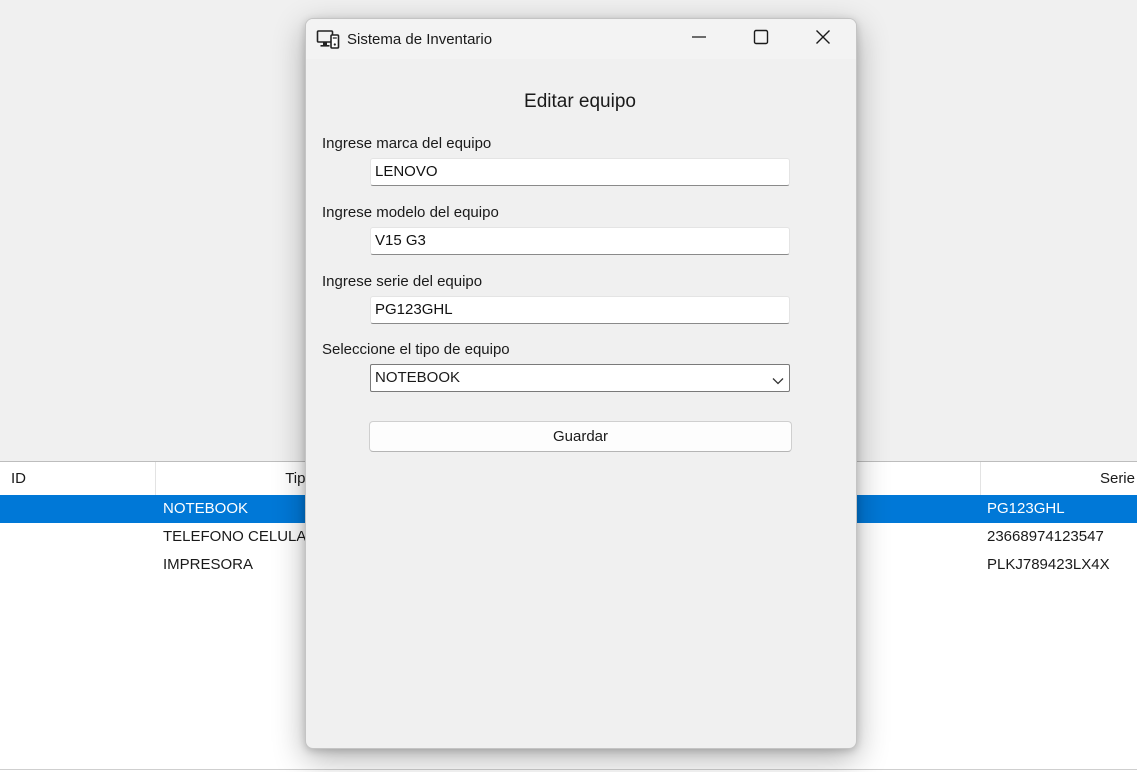 The image size is (1137, 772). I want to click on model-label: Ingrese modelo del equipo, so click(410, 212).